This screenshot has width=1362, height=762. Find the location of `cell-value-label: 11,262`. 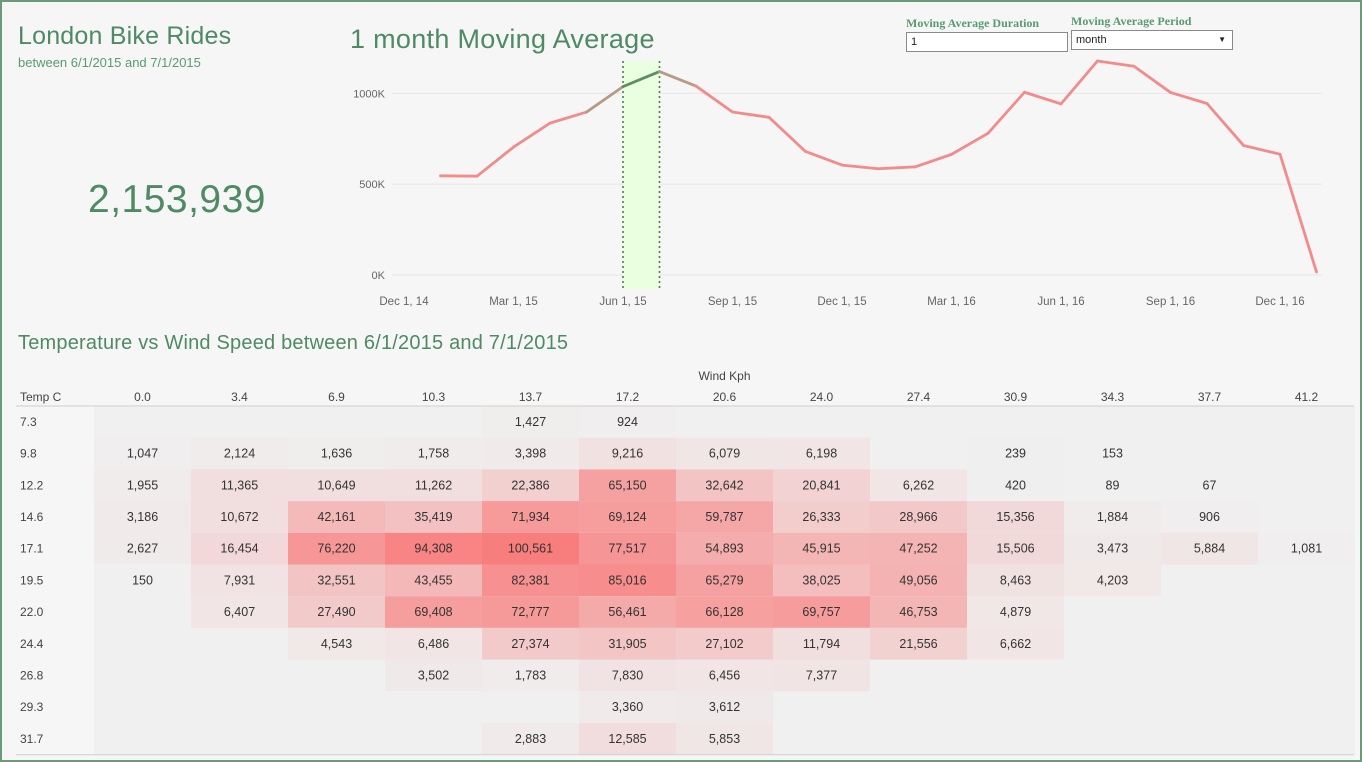

cell-value-label: 11,262 is located at coordinates (433, 485).